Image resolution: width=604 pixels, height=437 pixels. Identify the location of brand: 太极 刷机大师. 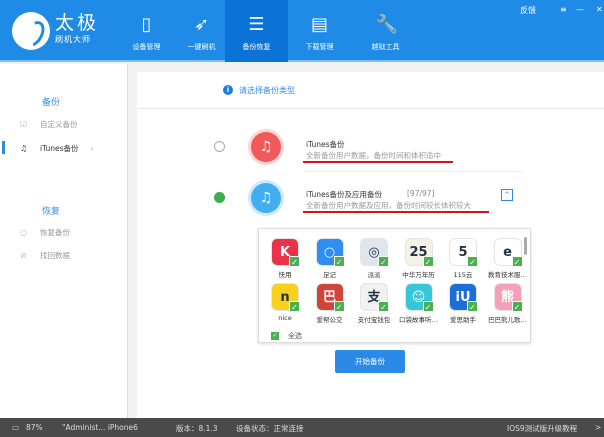
(77, 28).